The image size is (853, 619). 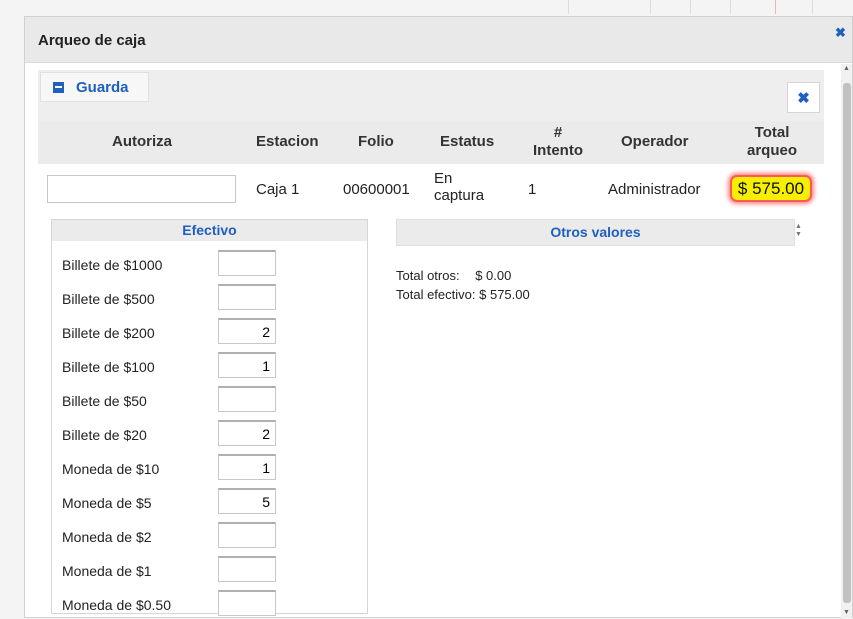 I want to click on cash-label: Moneda de $1, so click(x=107, y=571).